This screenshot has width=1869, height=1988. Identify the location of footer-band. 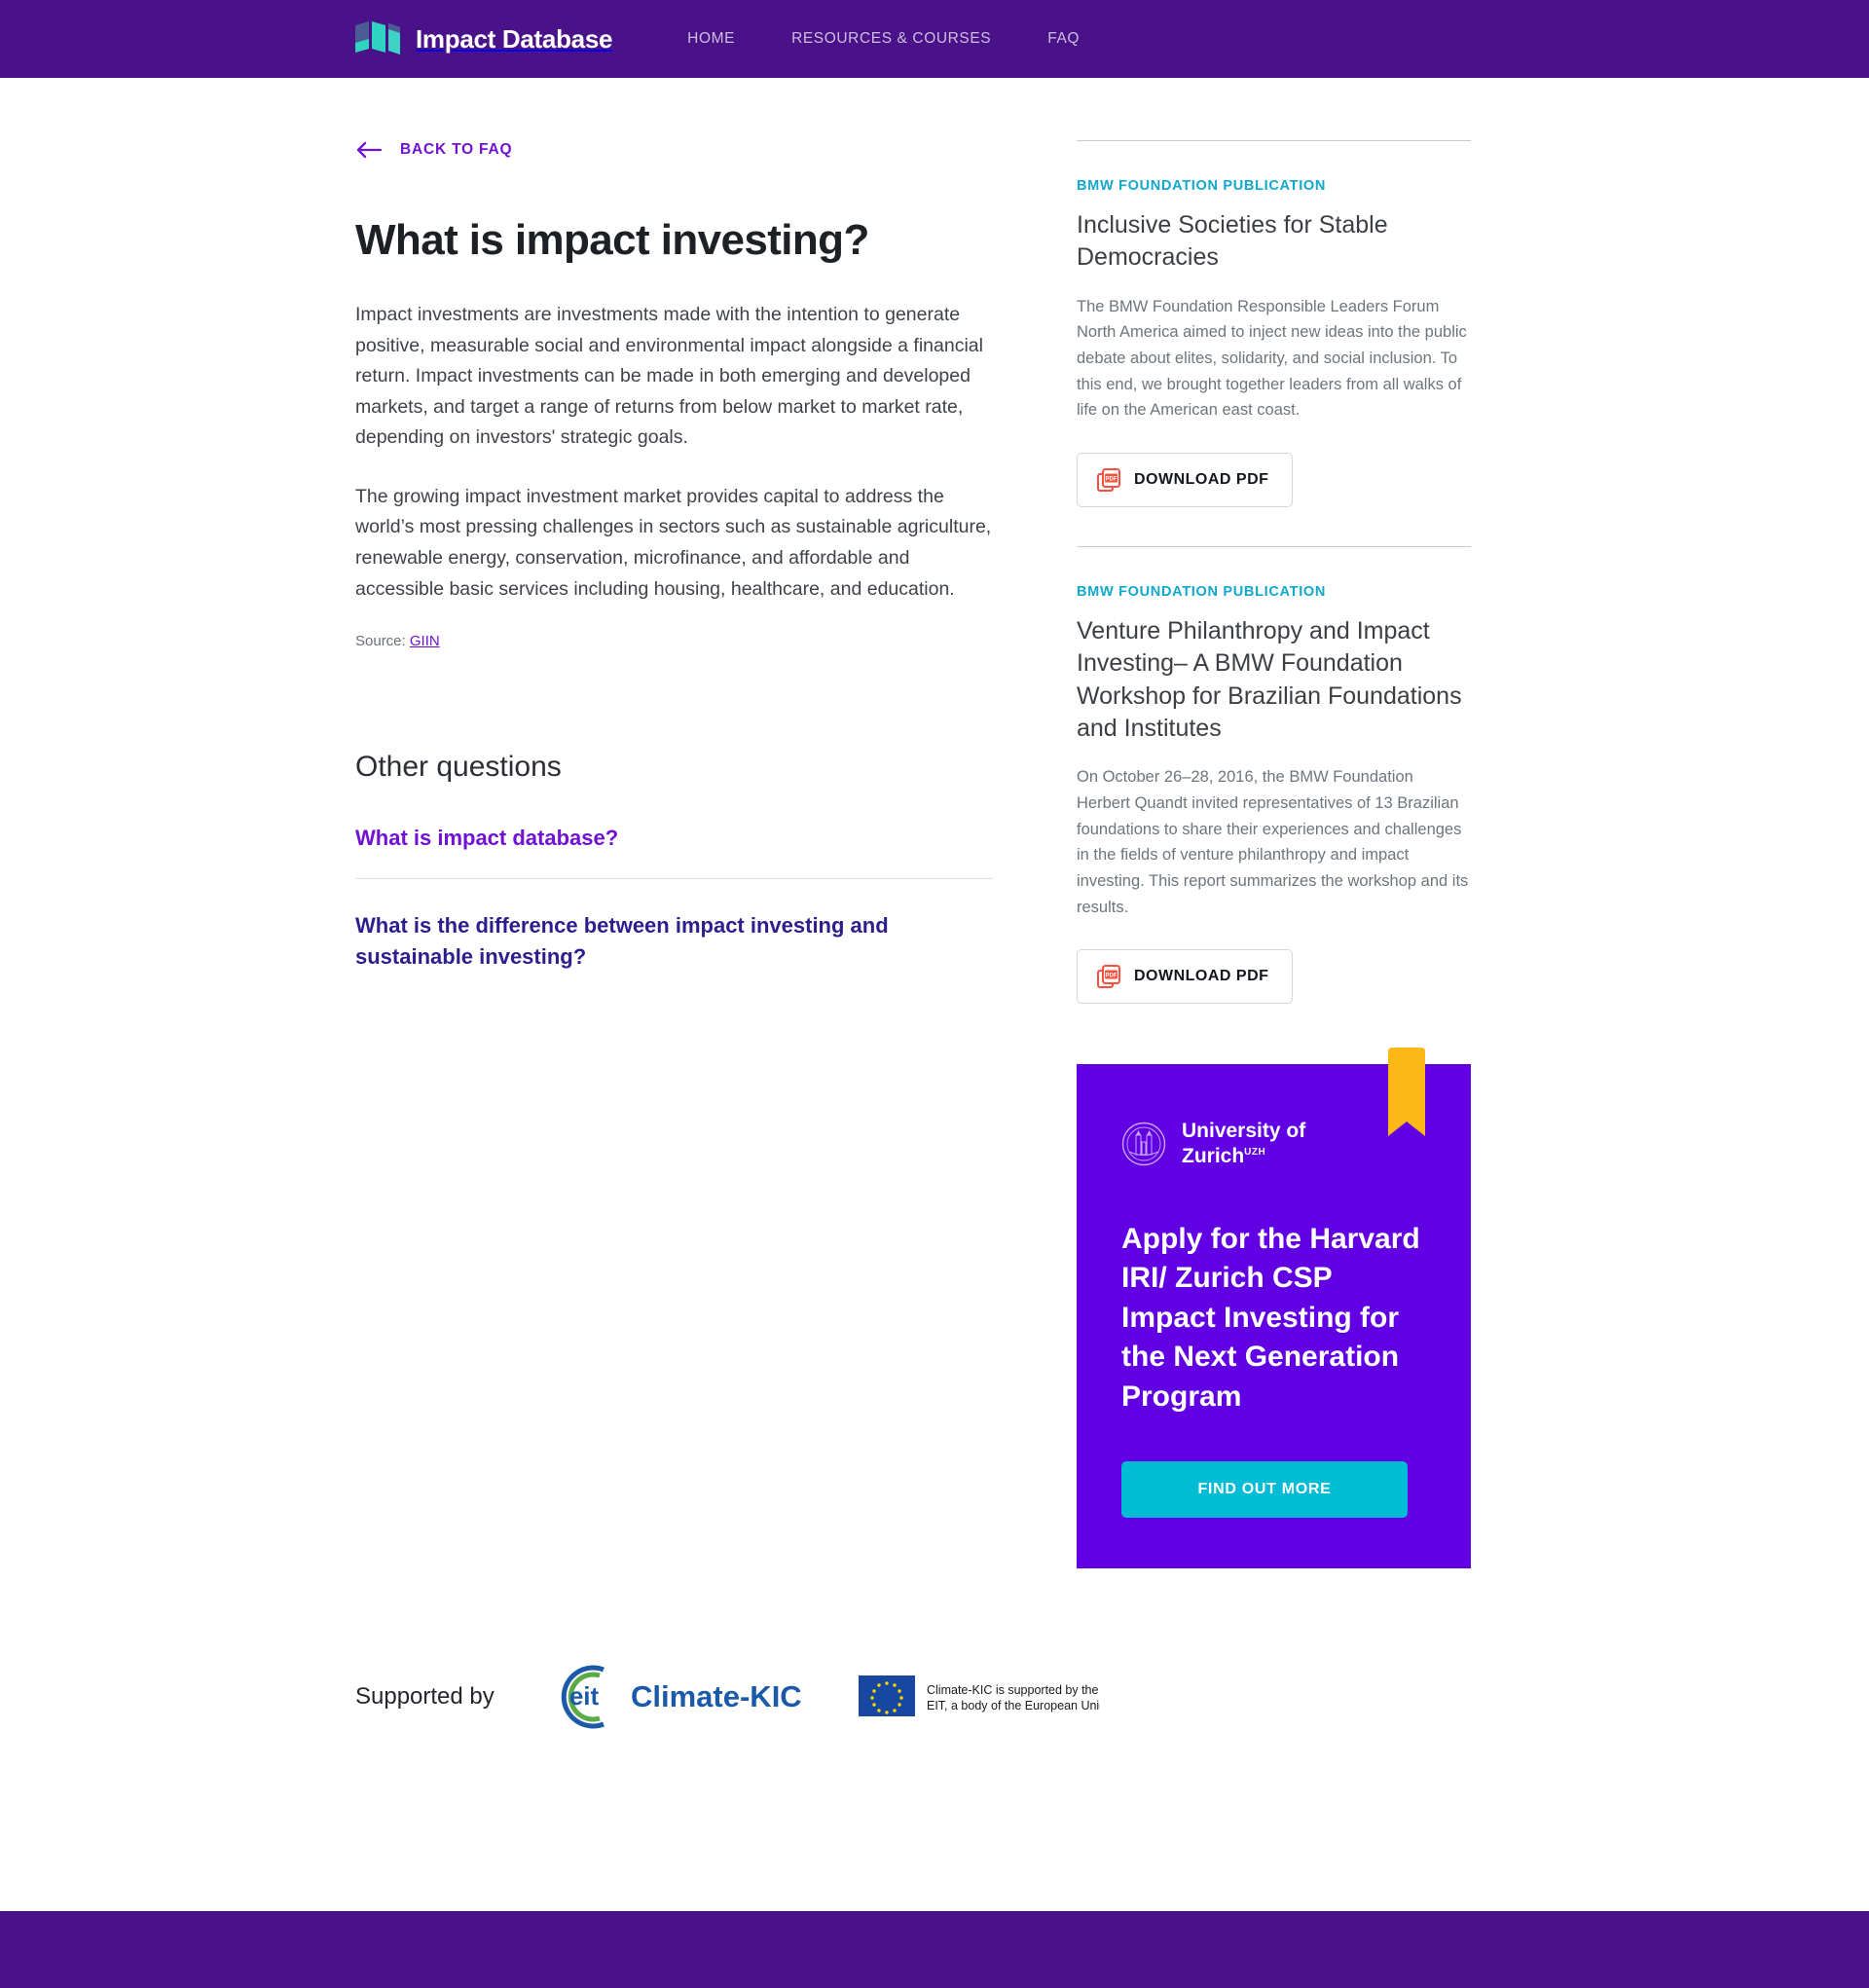
(934, 1949).